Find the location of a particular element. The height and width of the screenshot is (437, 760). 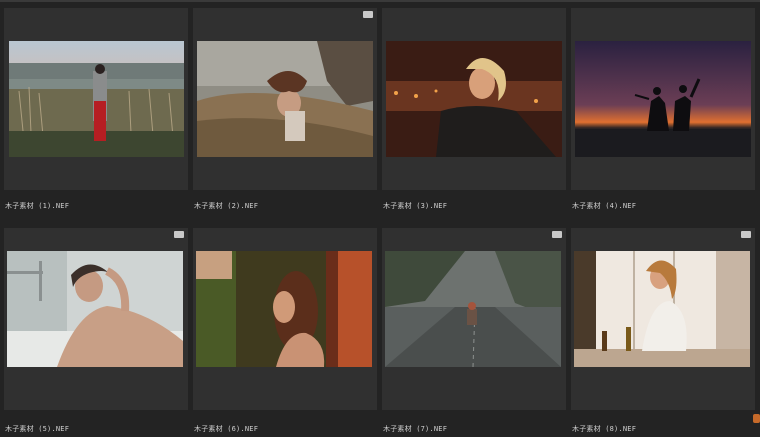

thumbnail-filename: 木子素材 (3).NEF is located at coordinates (415, 206).